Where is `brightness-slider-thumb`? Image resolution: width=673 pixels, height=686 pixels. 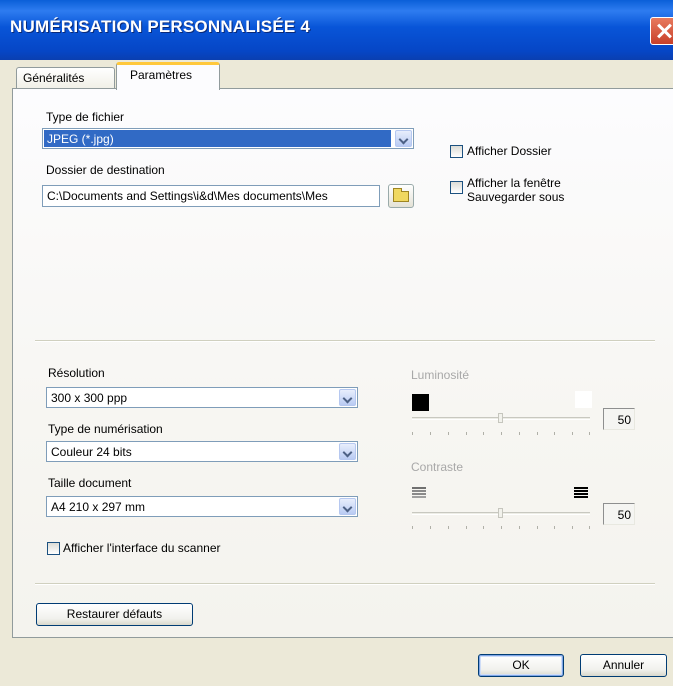 brightness-slider-thumb is located at coordinates (500, 418).